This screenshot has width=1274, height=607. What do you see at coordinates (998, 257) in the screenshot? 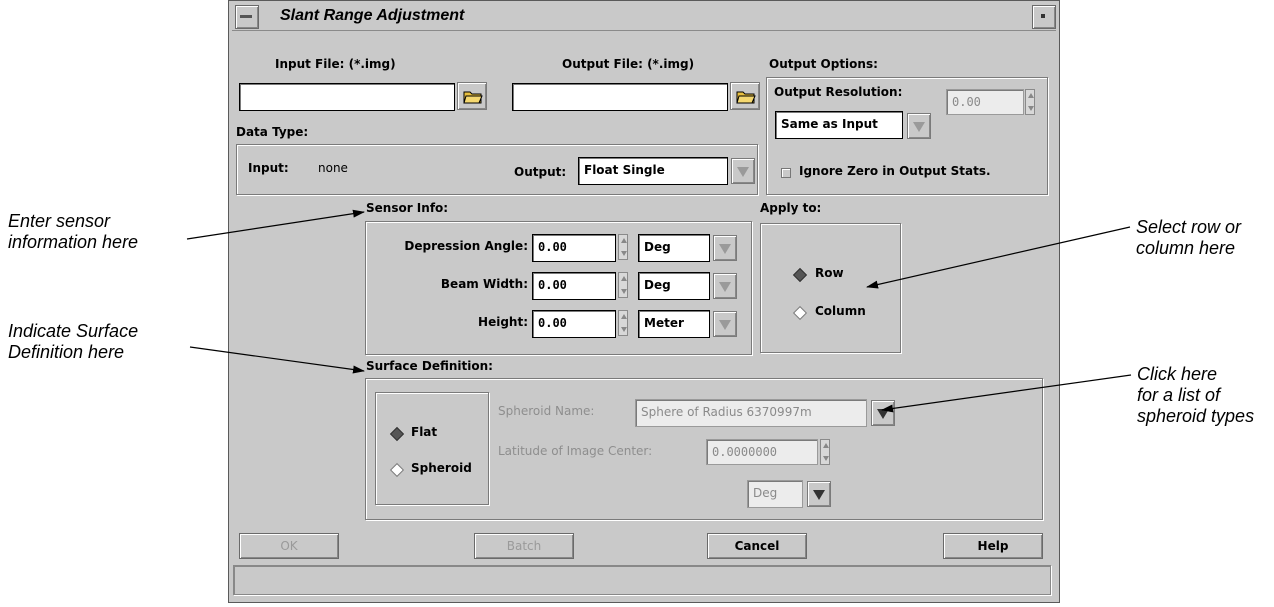
I see `arrow-row-column` at bounding box center [998, 257].